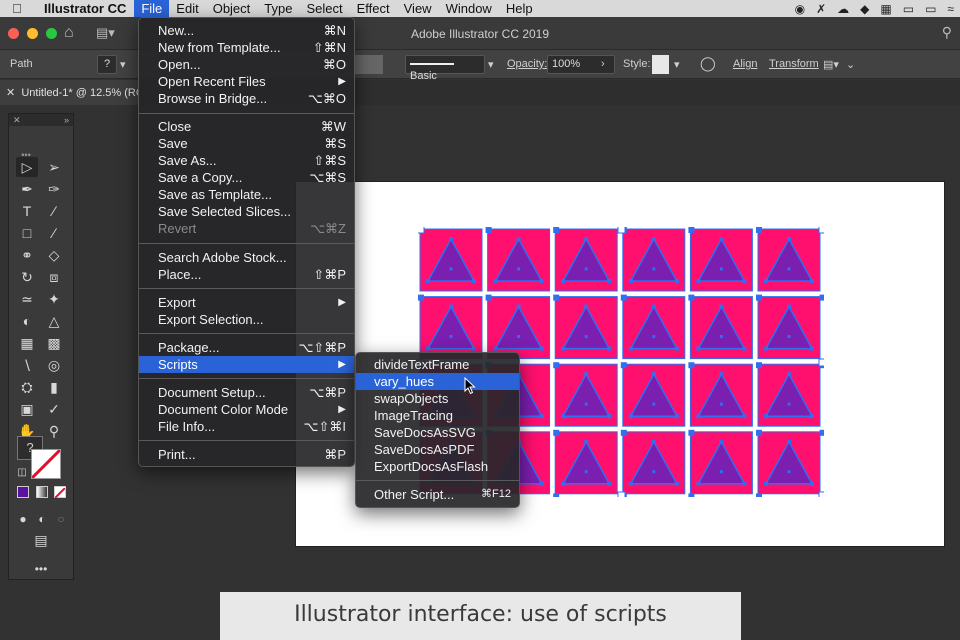 The image size is (960, 640). Describe the element at coordinates (27, 277) in the screenshot. I see `rotate-tool-icon: ↻` at that location.